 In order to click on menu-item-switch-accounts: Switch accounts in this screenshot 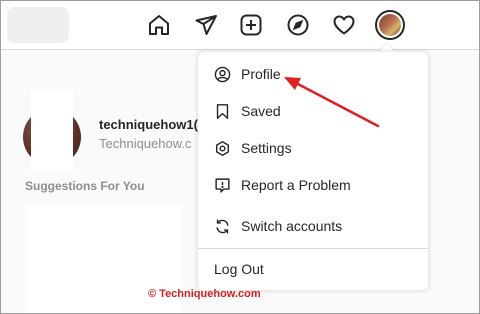, I will do `click(313, 226)`.